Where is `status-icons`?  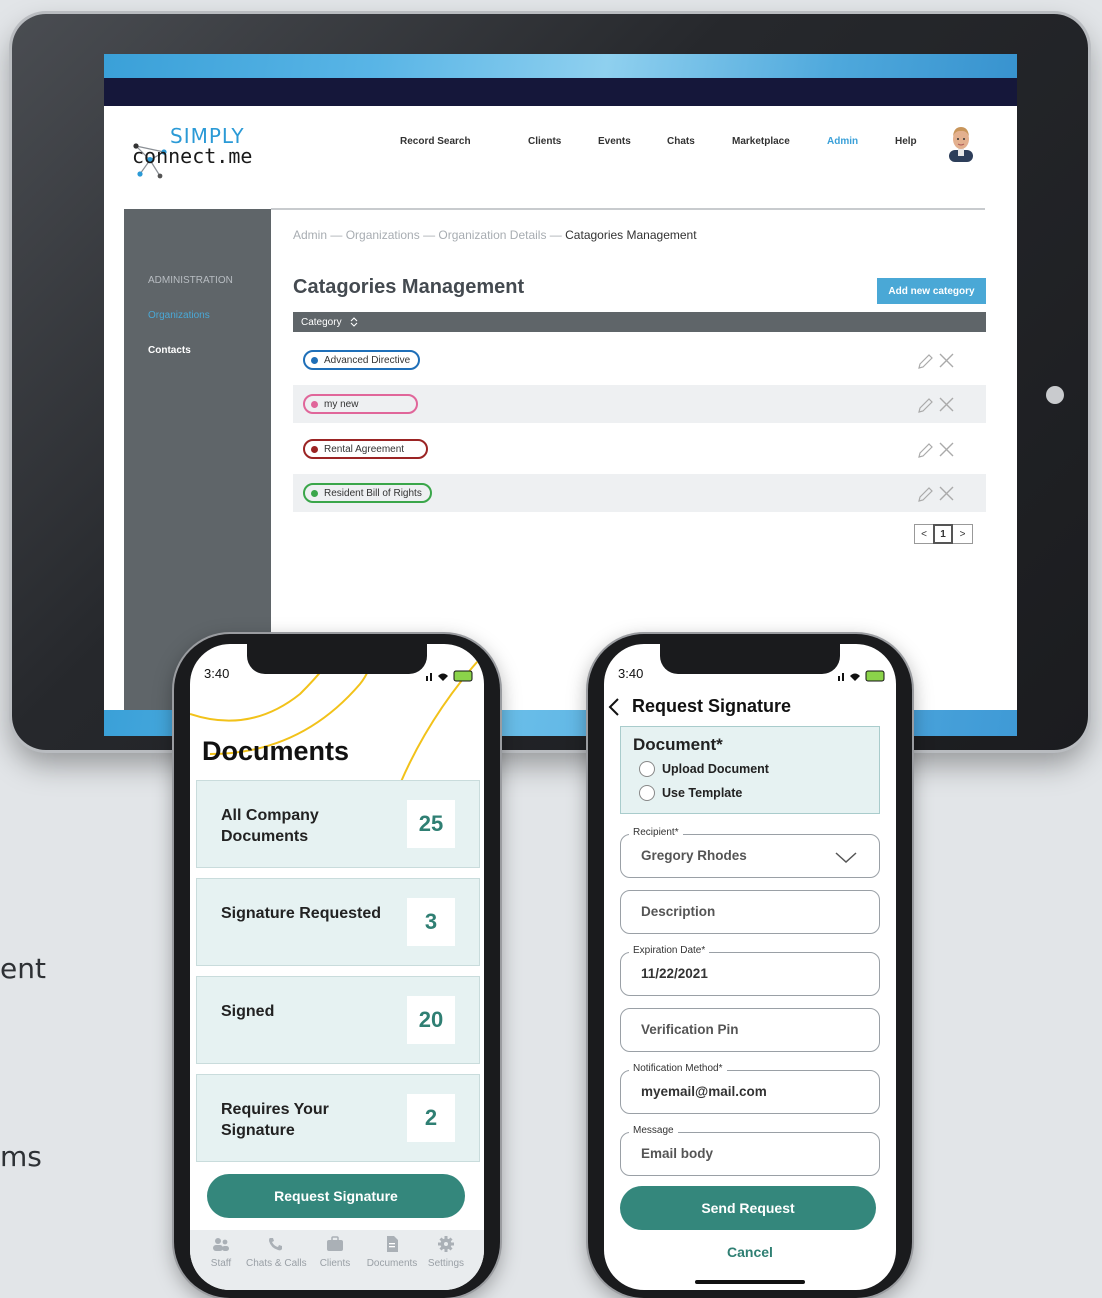
status-icons is located at coordinates (449, 676).